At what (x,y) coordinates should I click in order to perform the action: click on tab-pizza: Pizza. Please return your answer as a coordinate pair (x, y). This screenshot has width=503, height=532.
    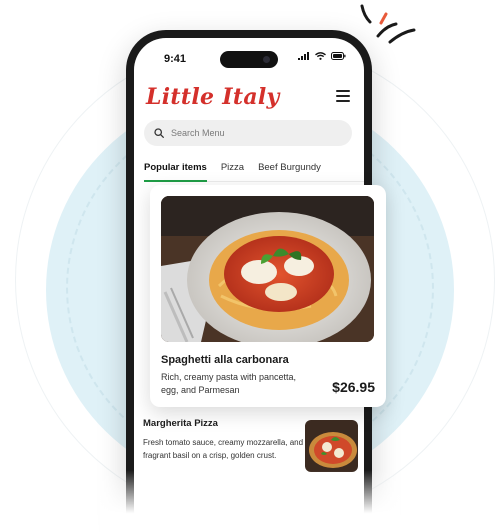
    Looking at the image, I should click on (232, 168).